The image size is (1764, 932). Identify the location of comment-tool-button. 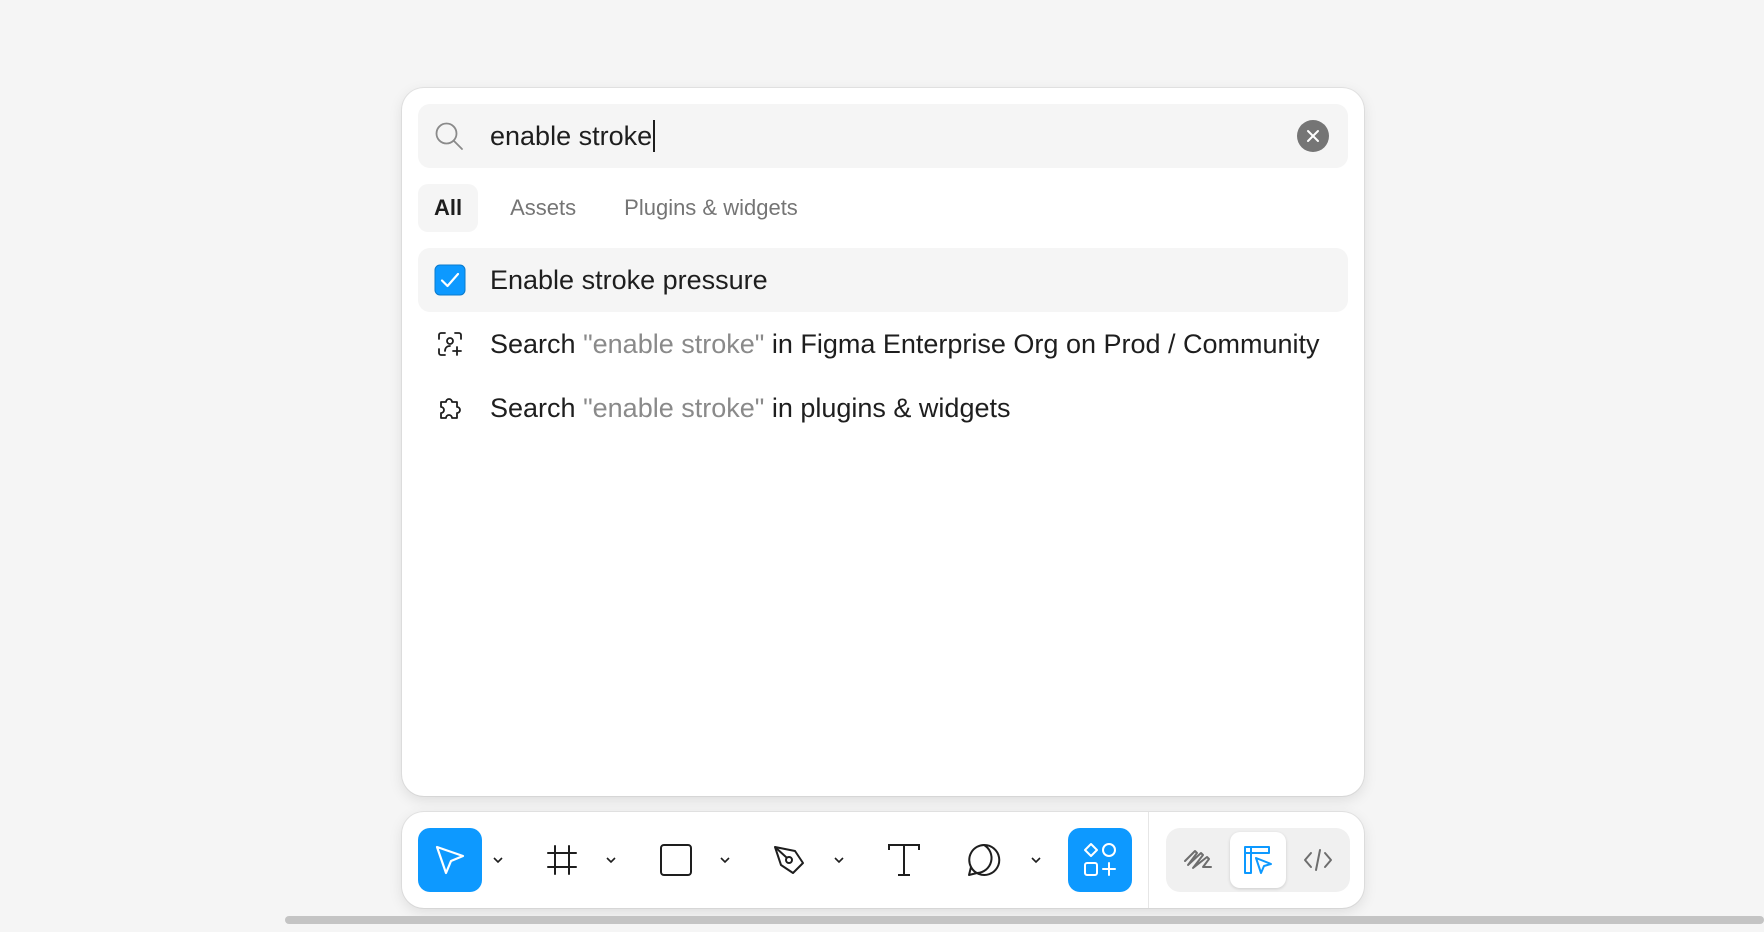
(984, 860).